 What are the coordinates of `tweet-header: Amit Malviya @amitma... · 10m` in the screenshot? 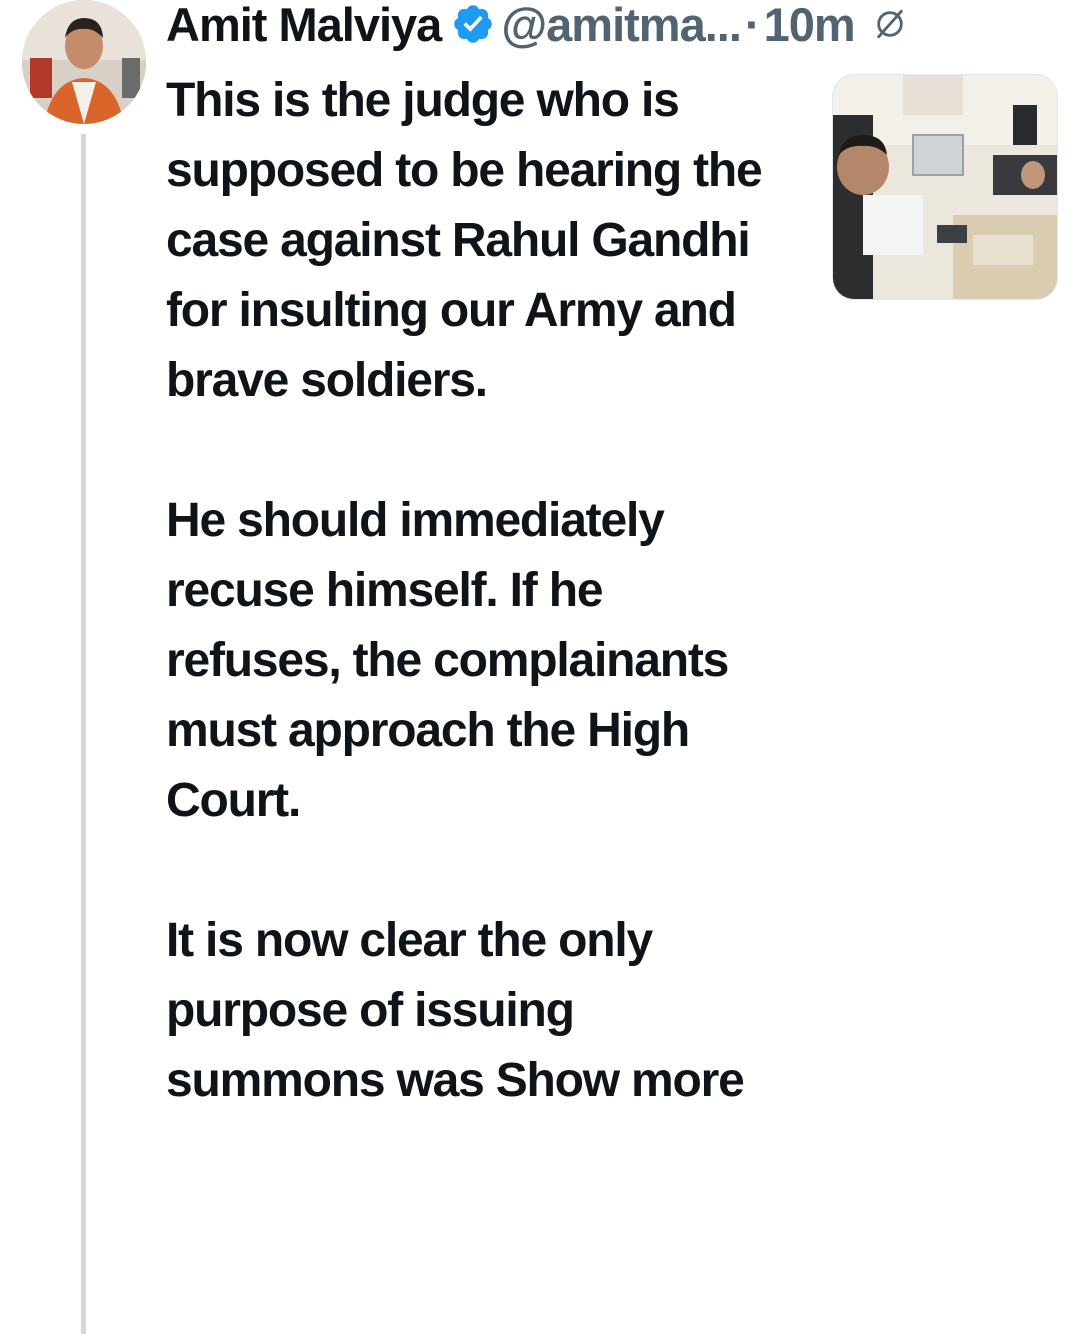 It's located at (536, 27).